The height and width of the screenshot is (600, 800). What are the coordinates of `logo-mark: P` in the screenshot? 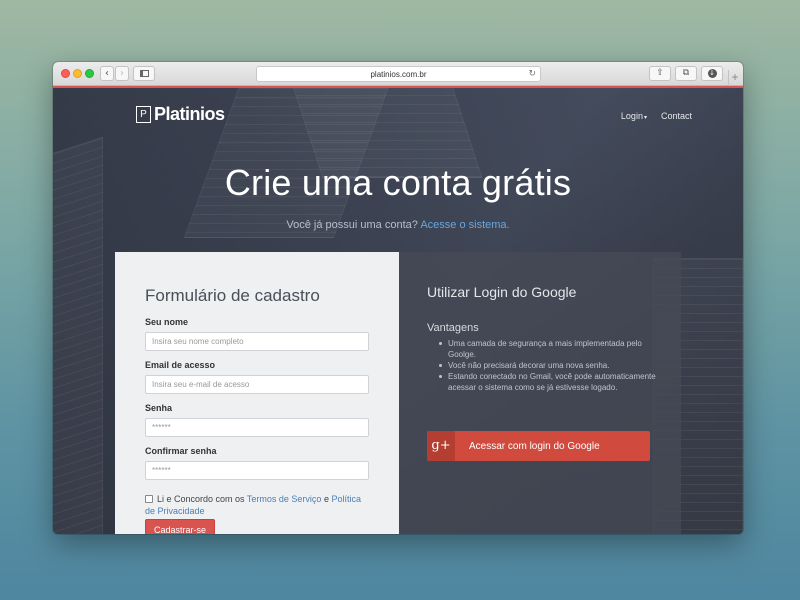 It's located at (143, 114).